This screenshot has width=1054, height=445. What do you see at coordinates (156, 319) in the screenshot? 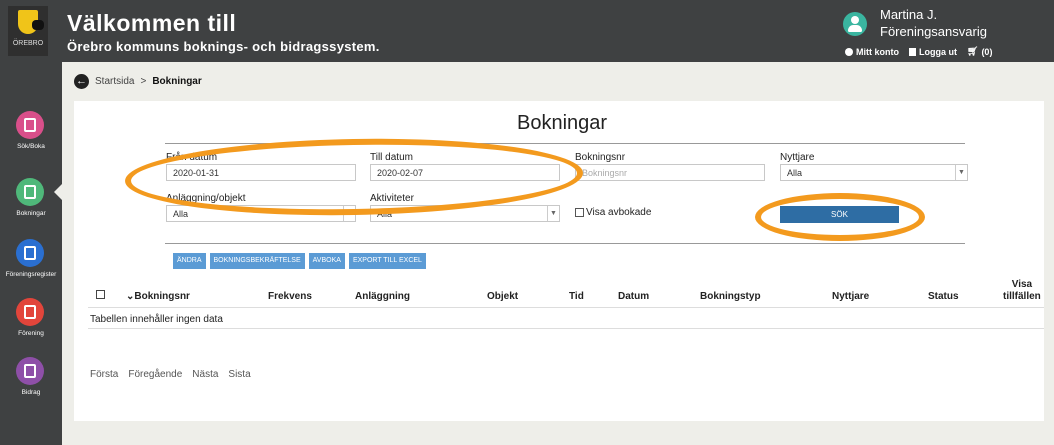
I see `empty-table-text: Tabellen innehåller ingen data` at bounding box center [156, 319].